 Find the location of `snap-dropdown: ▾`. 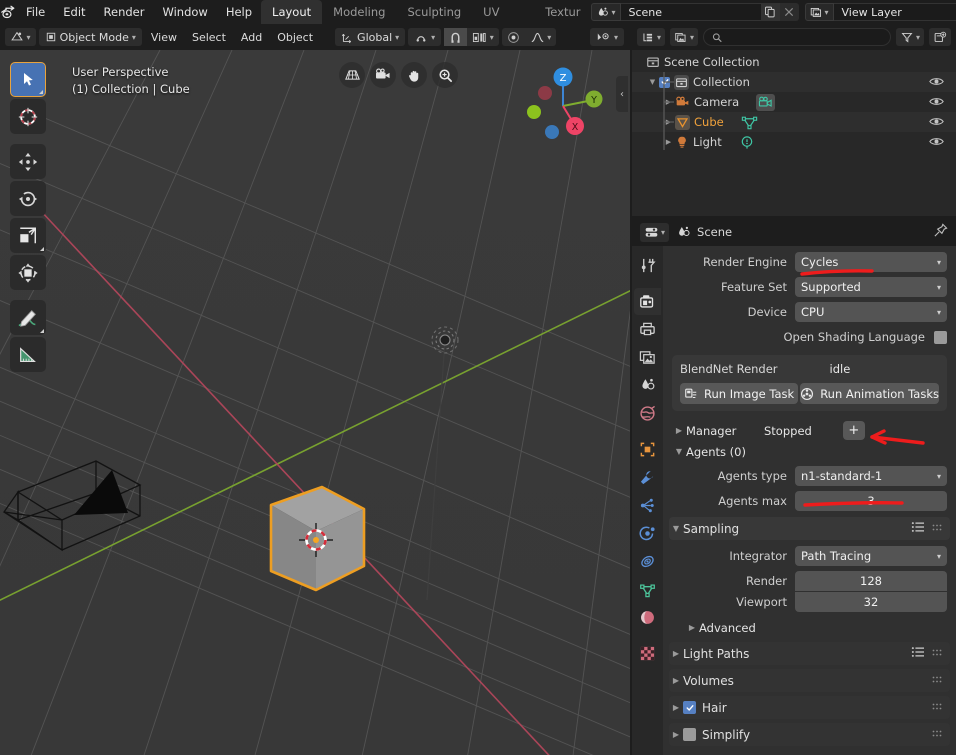

snap-dropdown: ▾ is located at coordinates (425, 37).